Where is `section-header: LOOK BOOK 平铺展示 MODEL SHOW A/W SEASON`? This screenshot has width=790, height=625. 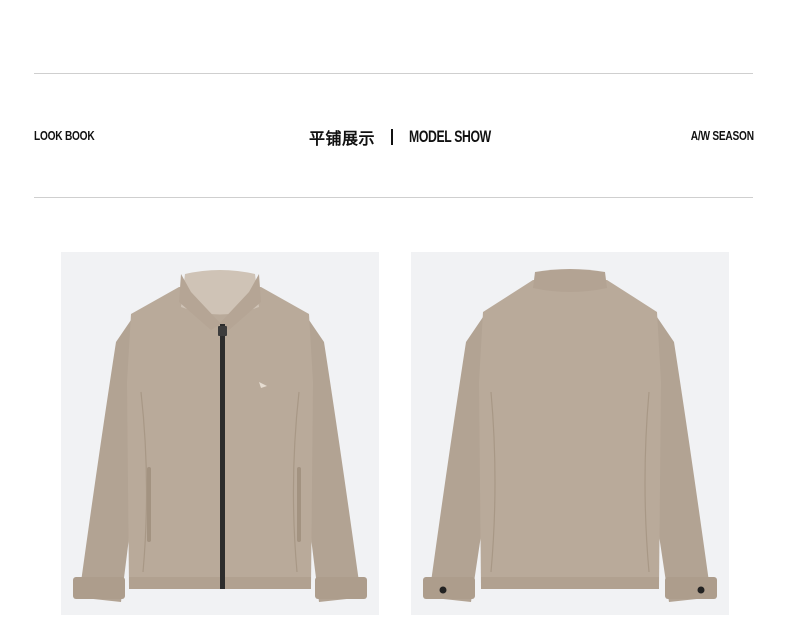 section-header: LOOK BOOK 平铺展示 MODEL SHOW A/W SEASON is located at coordinates (395, 137).